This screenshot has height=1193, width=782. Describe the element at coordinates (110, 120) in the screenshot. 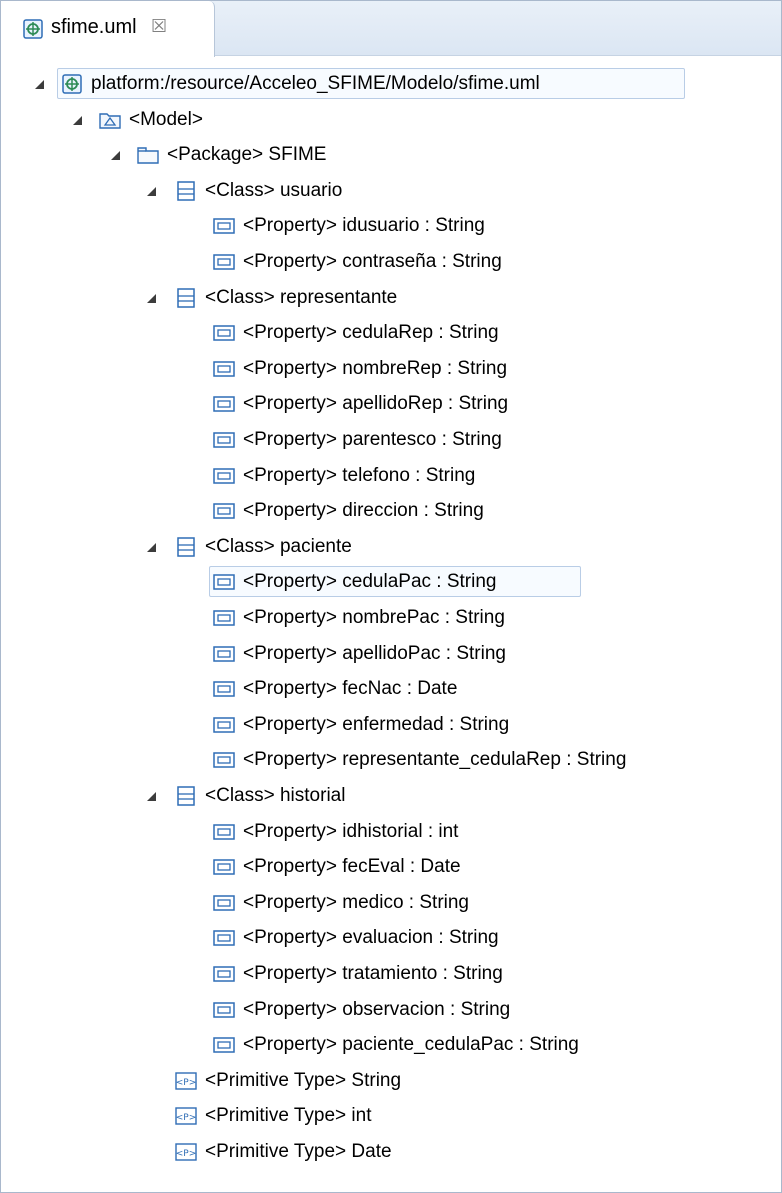

I see `model-icon` at that location.